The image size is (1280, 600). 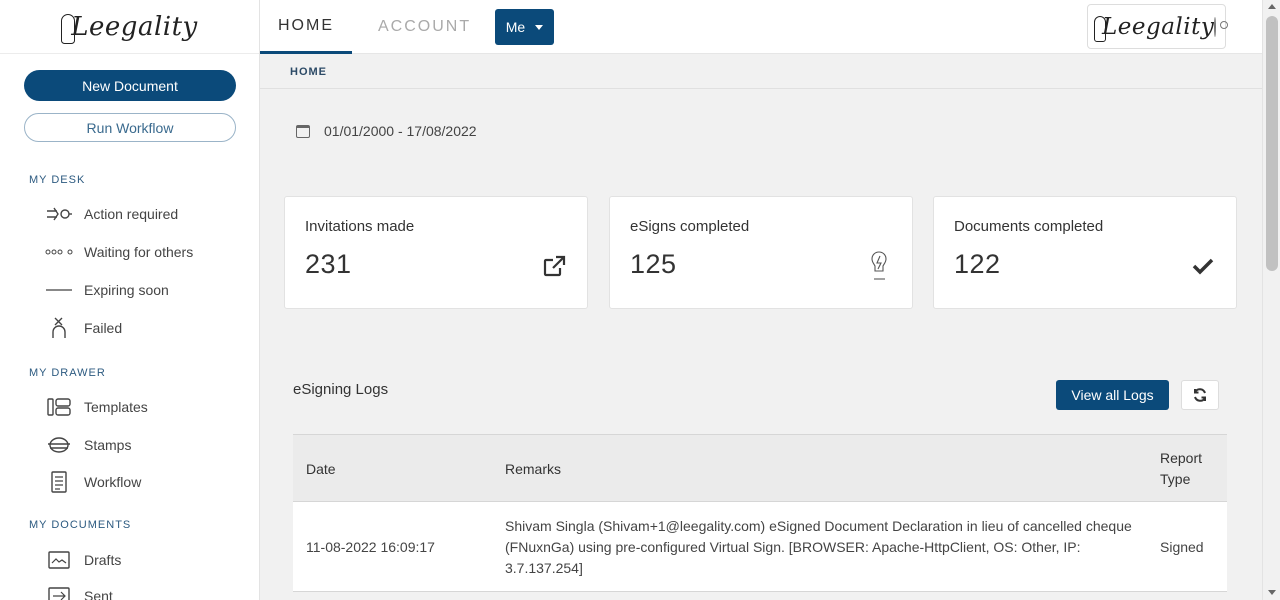 I want to click on sidebar-item-stamps: Stamps, so click(x=87, y=445).